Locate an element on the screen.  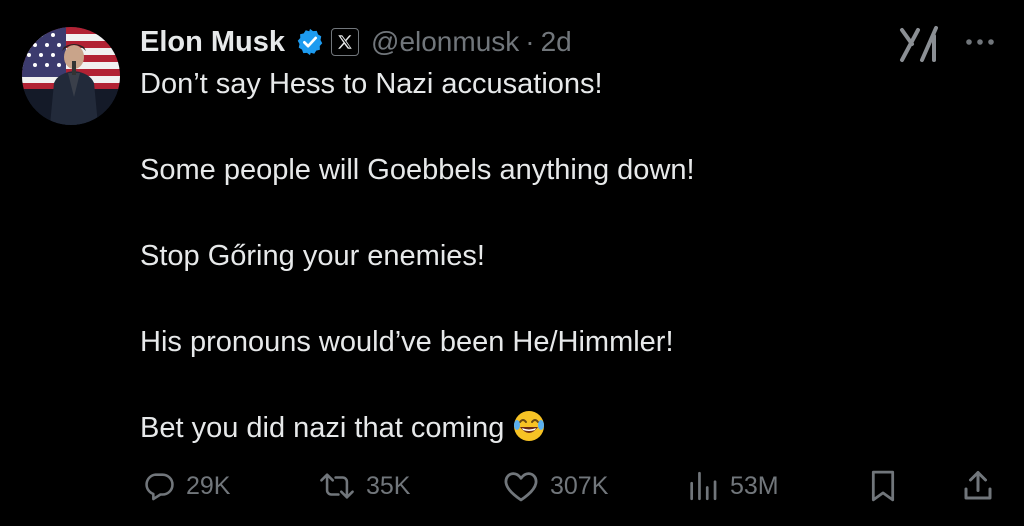
author-name: Elon Musk is located at coordinates (212, 42).